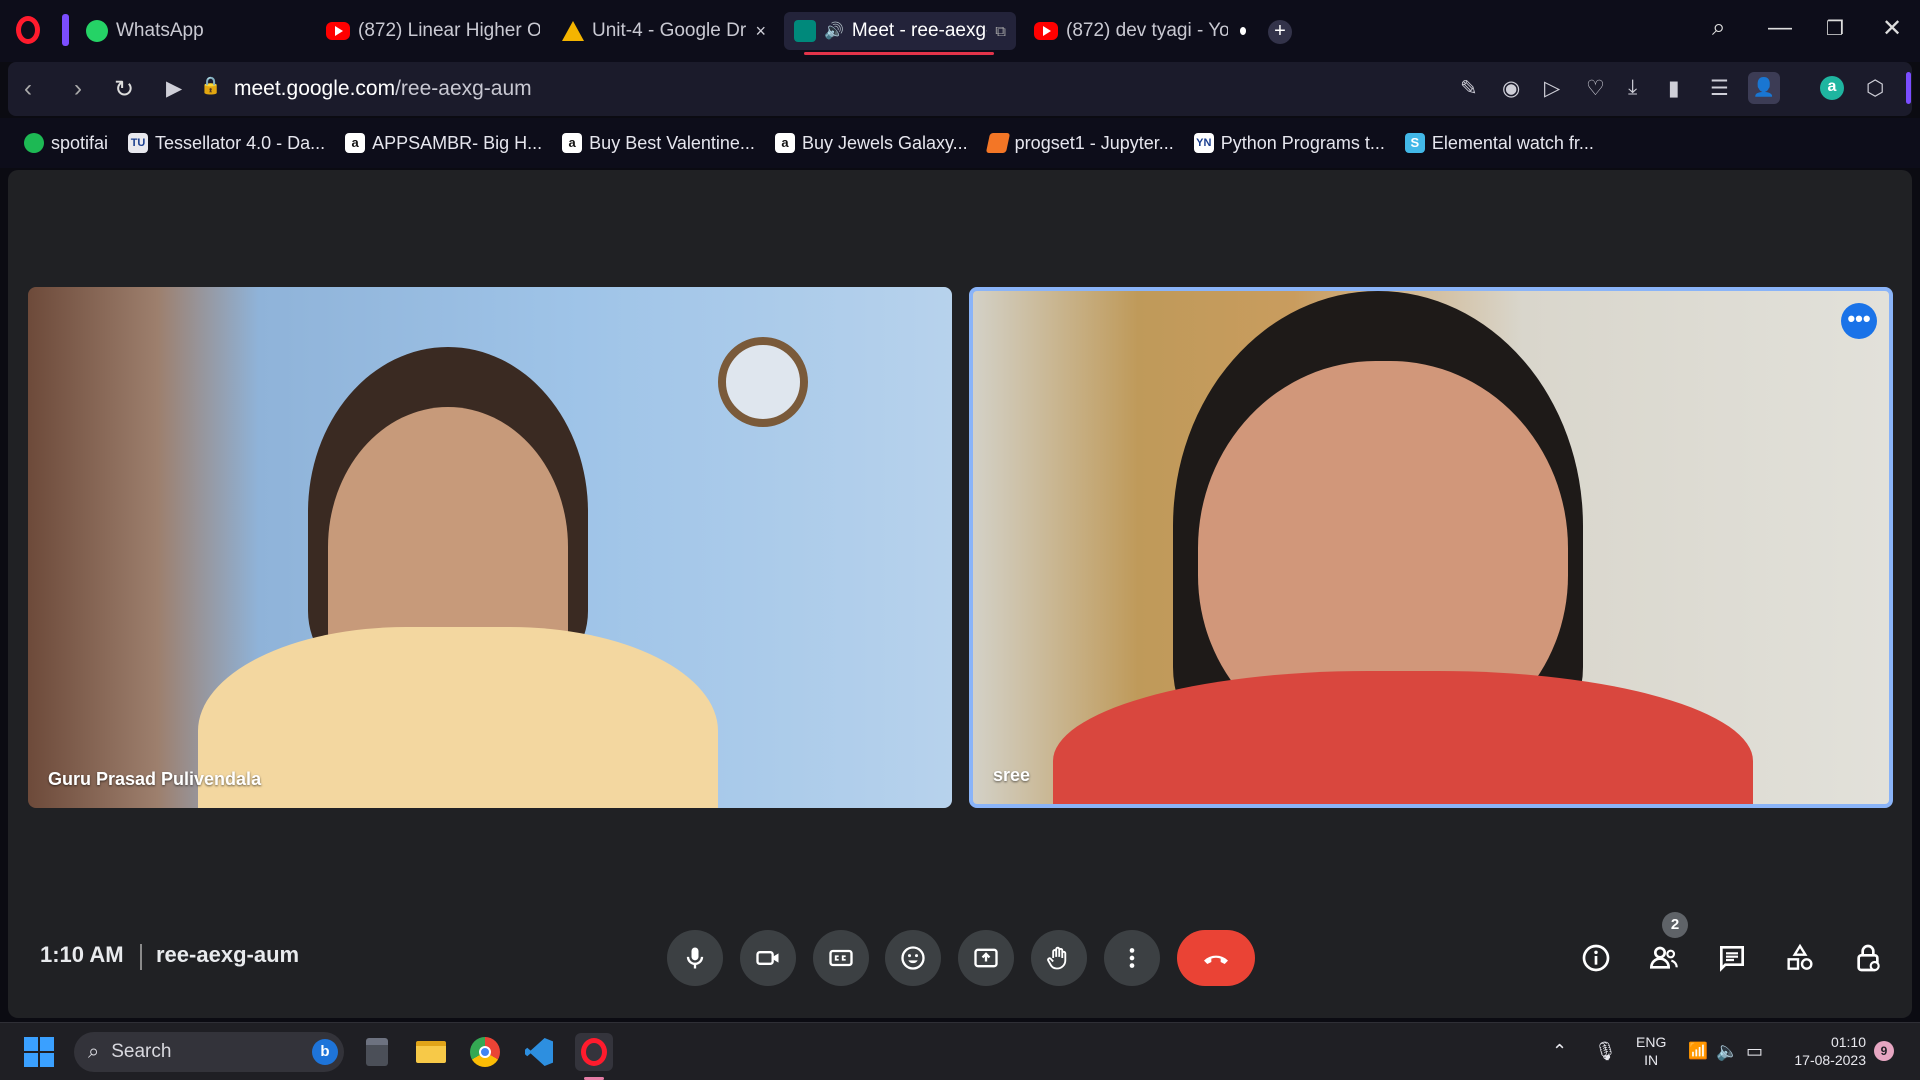 The width and height of the screenshot is (1920, 1080). What do you see at coordinates (1469, 88) in the screenshot?
I see `edit-icon: ✎` at bounding box center [1469, 88].